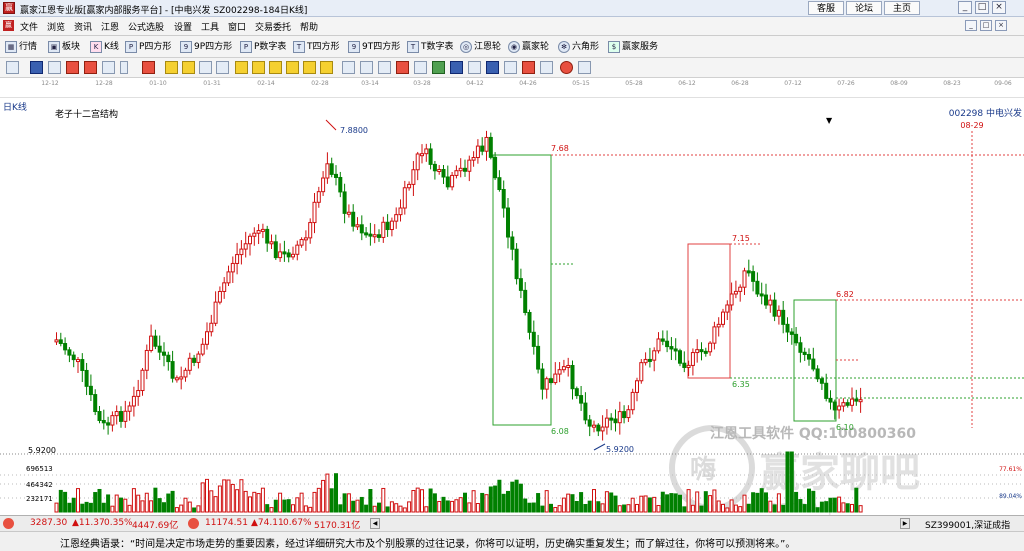  What do you see at coordinates (422, 83) in the screenshot?
I see `date-label: 03-28` at bounding box center [422, 83].